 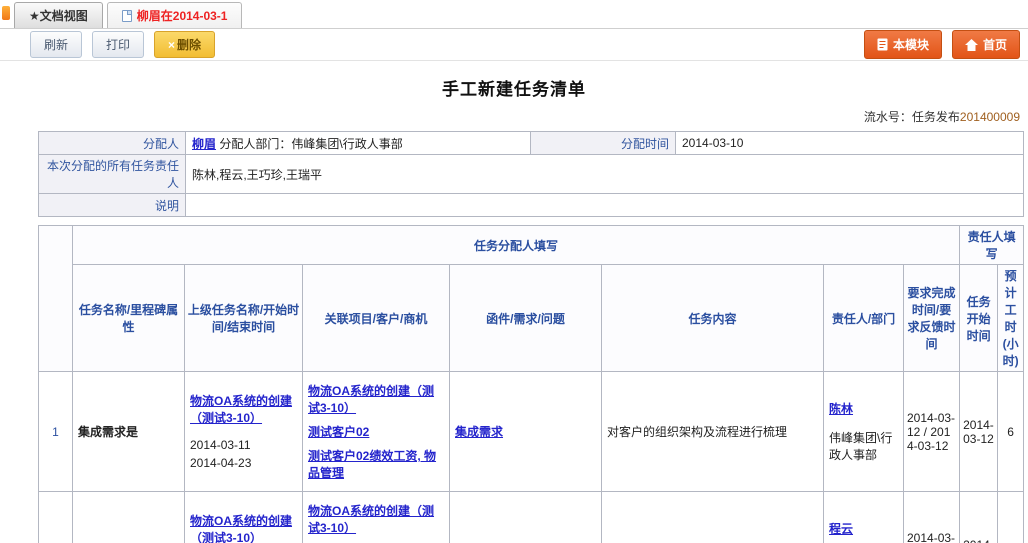 What do you see at coordinates (603, 143) in the screenshot?
I see `assign-time-label: 分配时间` at bounding box center [603, 143].